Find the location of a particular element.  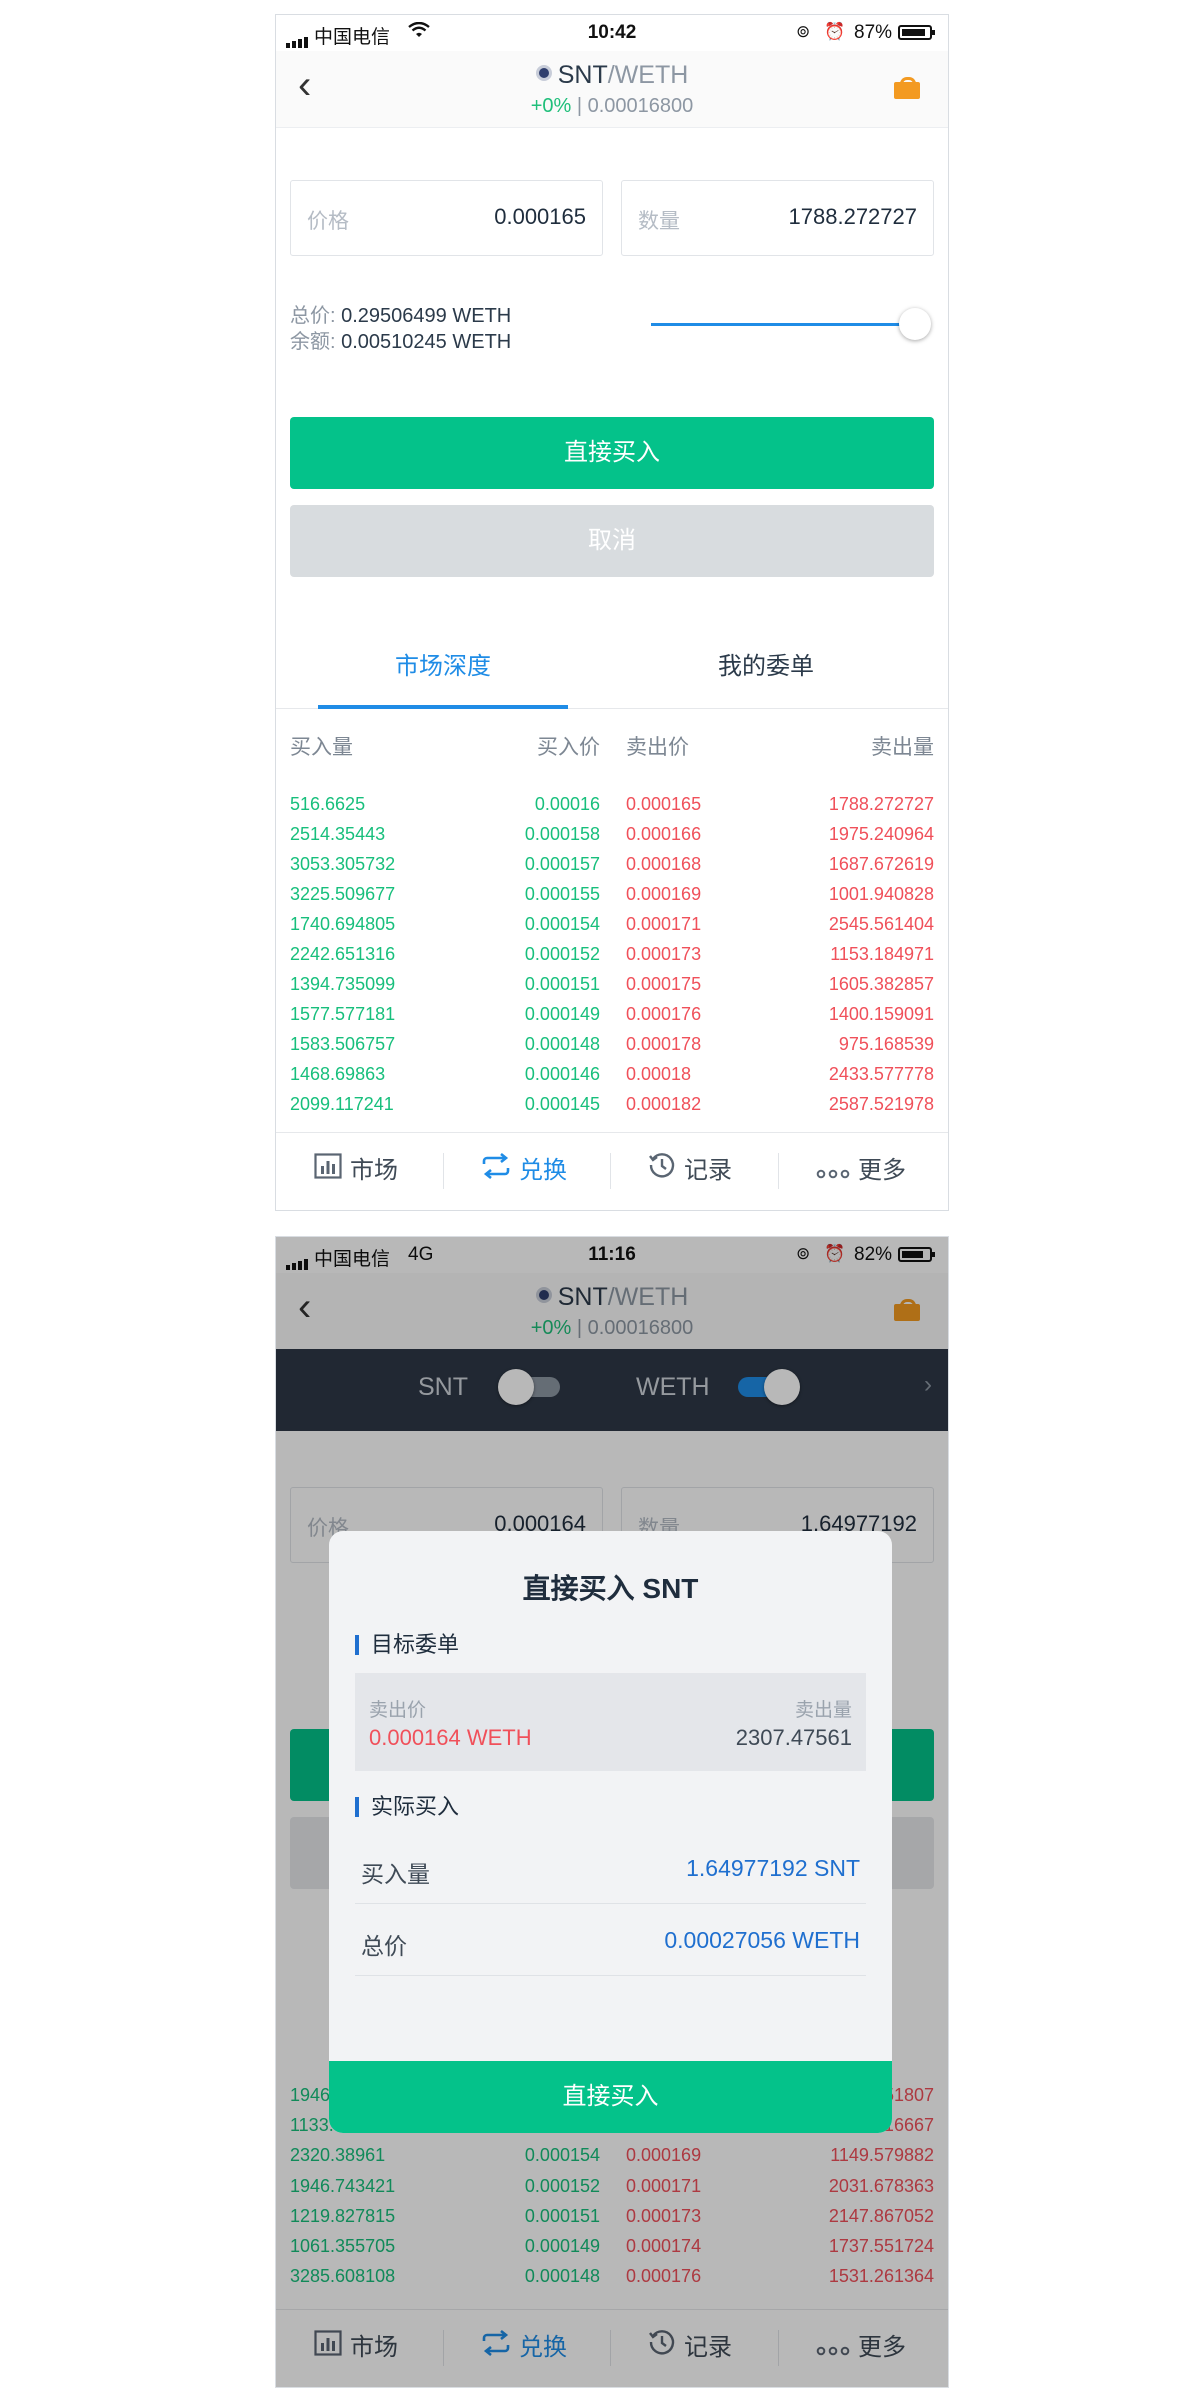

section-actual-buy: 实际买入 is located at coordinates (407, 1807).